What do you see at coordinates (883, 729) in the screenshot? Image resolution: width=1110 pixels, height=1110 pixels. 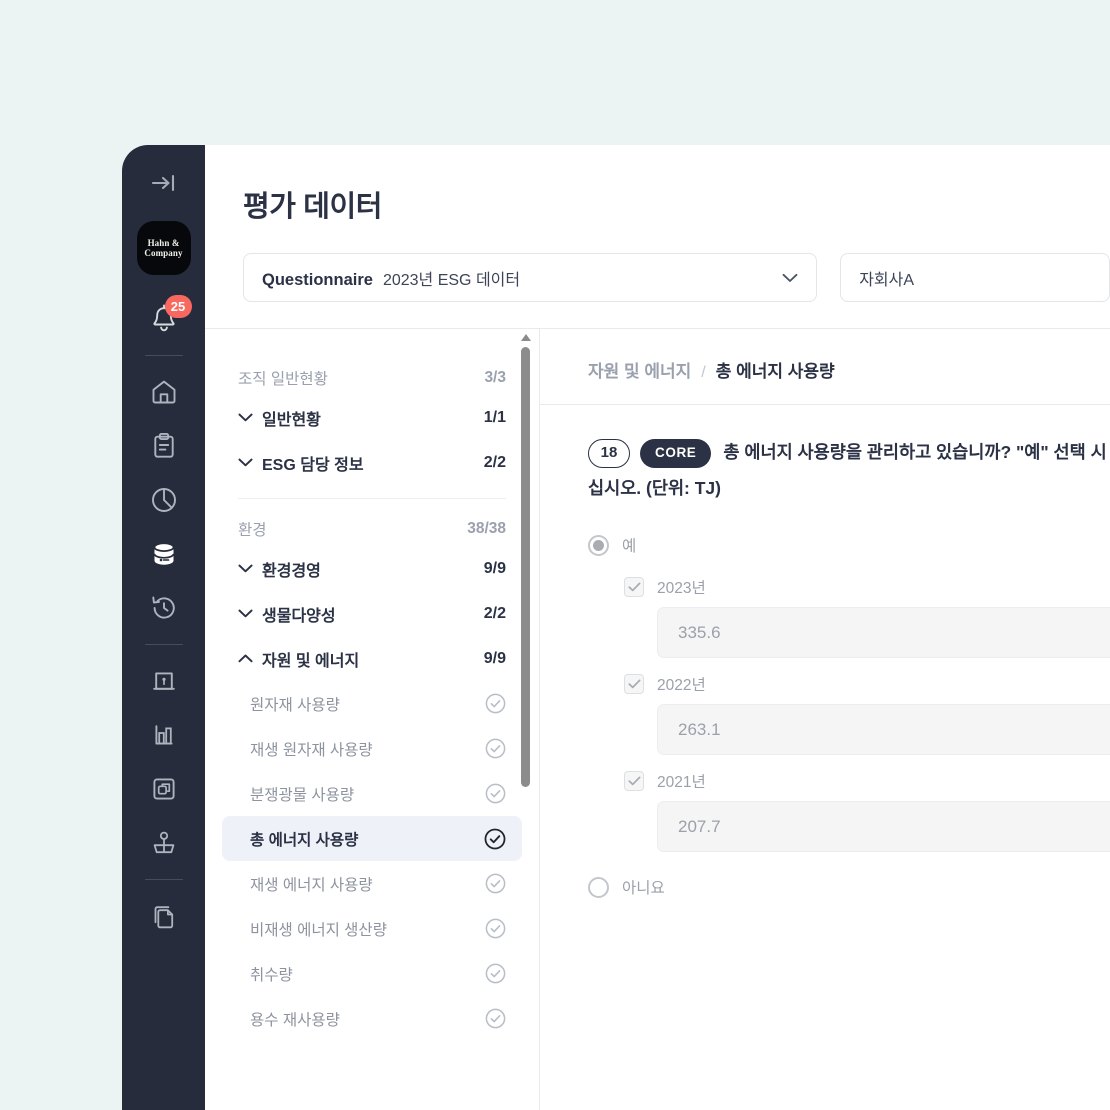 I see `value-input-2022: 263.1` at bounding box center [883, 729].